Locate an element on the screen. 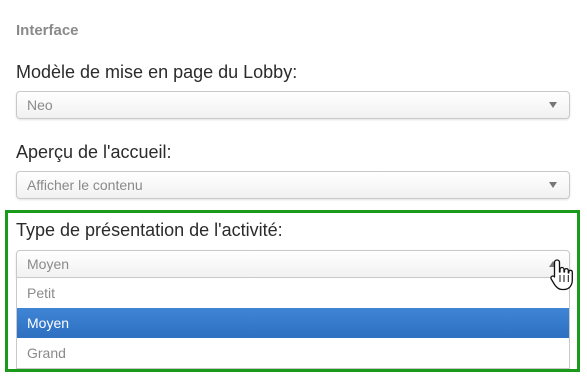  home-preview-select: Afficher le contenu is located at coordinates (293, 185).